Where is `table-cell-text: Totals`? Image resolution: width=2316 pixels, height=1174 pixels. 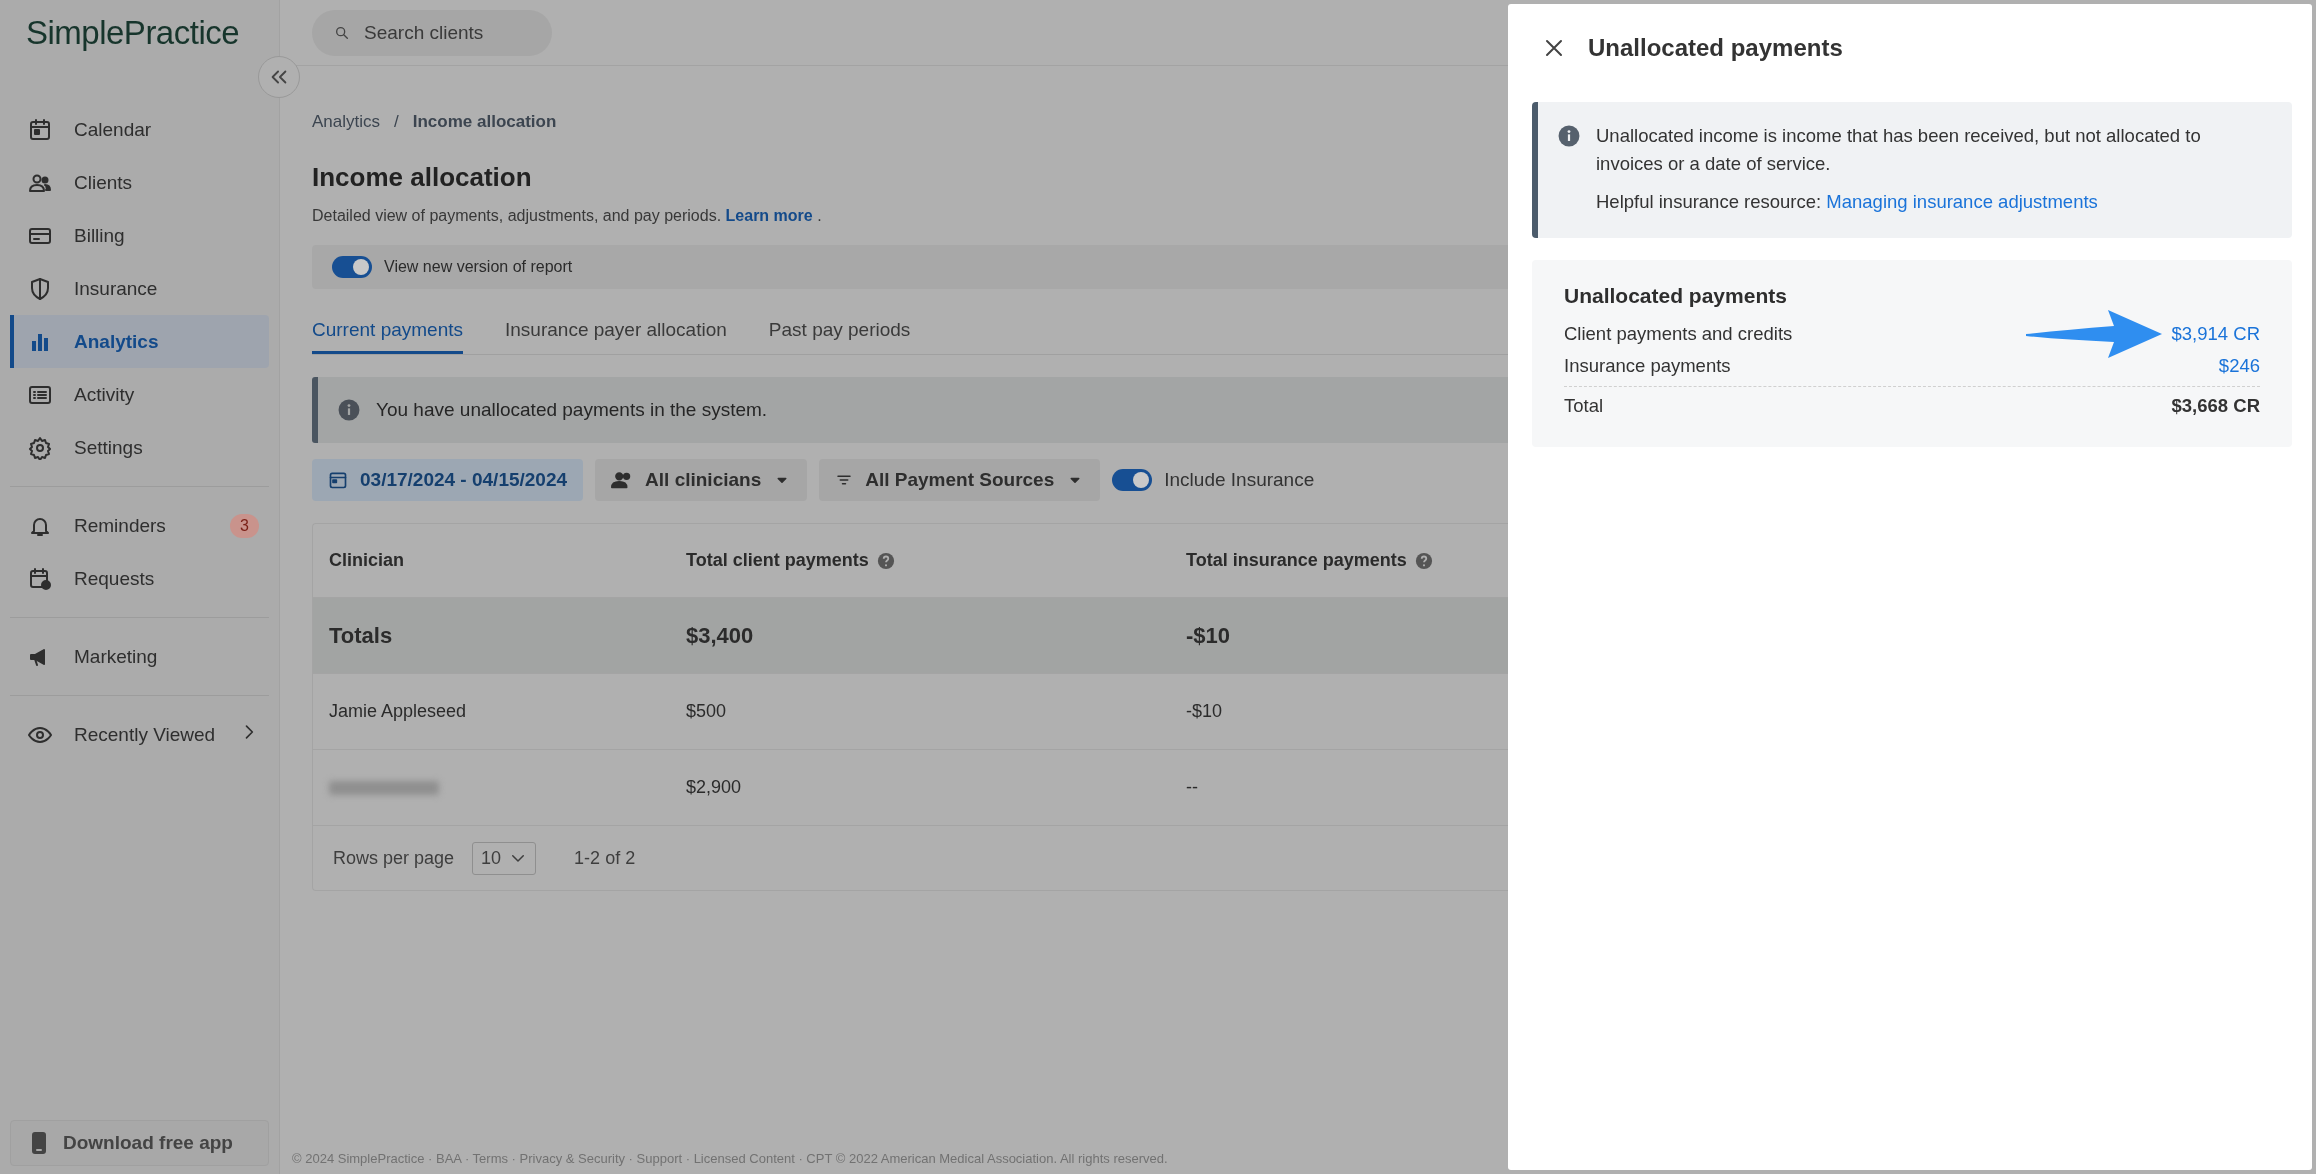 table-cell-text: Totals is located at coordinates (361, 635).